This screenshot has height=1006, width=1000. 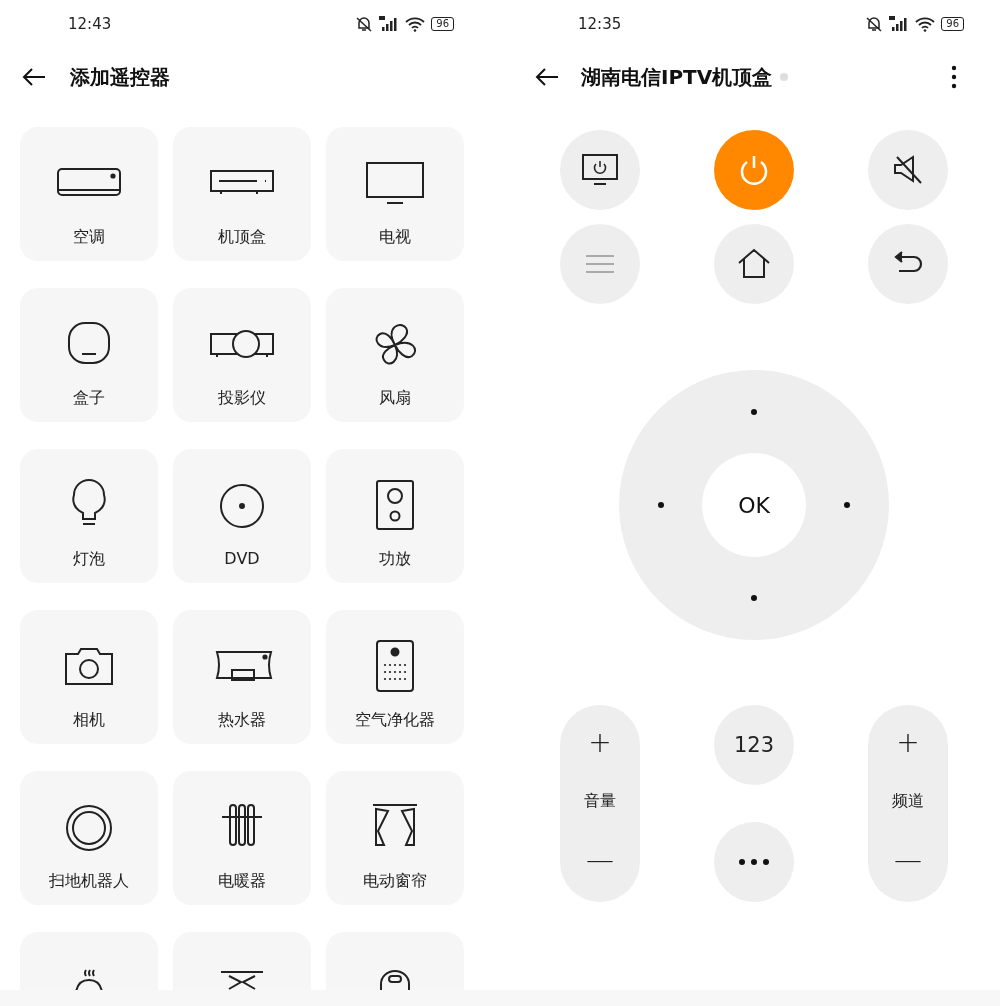 What do you see at coordinates (395, 666) in the screenshot?
I see `air-purifier-icon` at bounding box center [395, 666].